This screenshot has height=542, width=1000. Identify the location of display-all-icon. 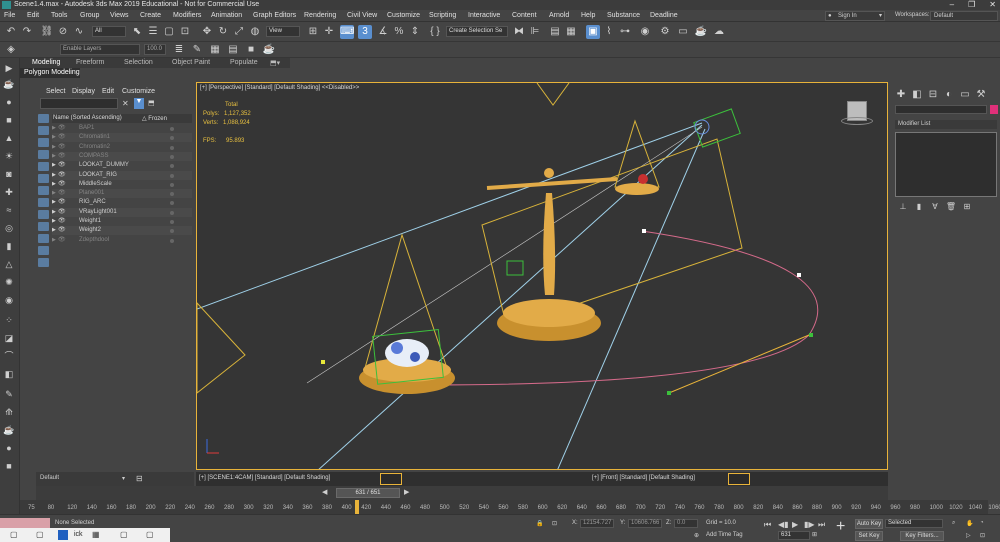
(43, 118).